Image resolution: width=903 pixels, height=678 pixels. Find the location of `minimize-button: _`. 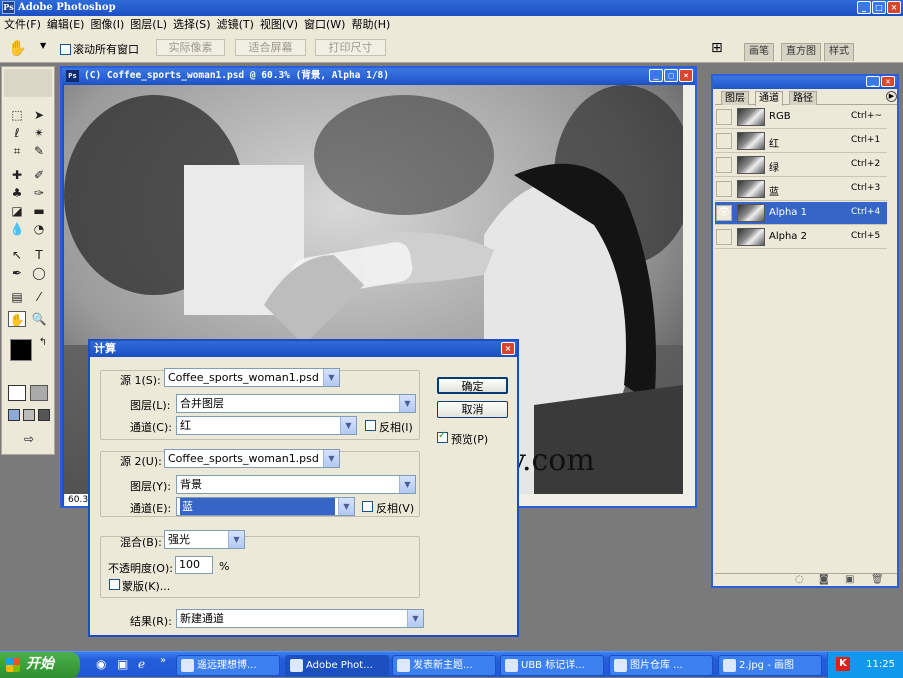

minimize-button: _ is located at coordinates (864, 7).